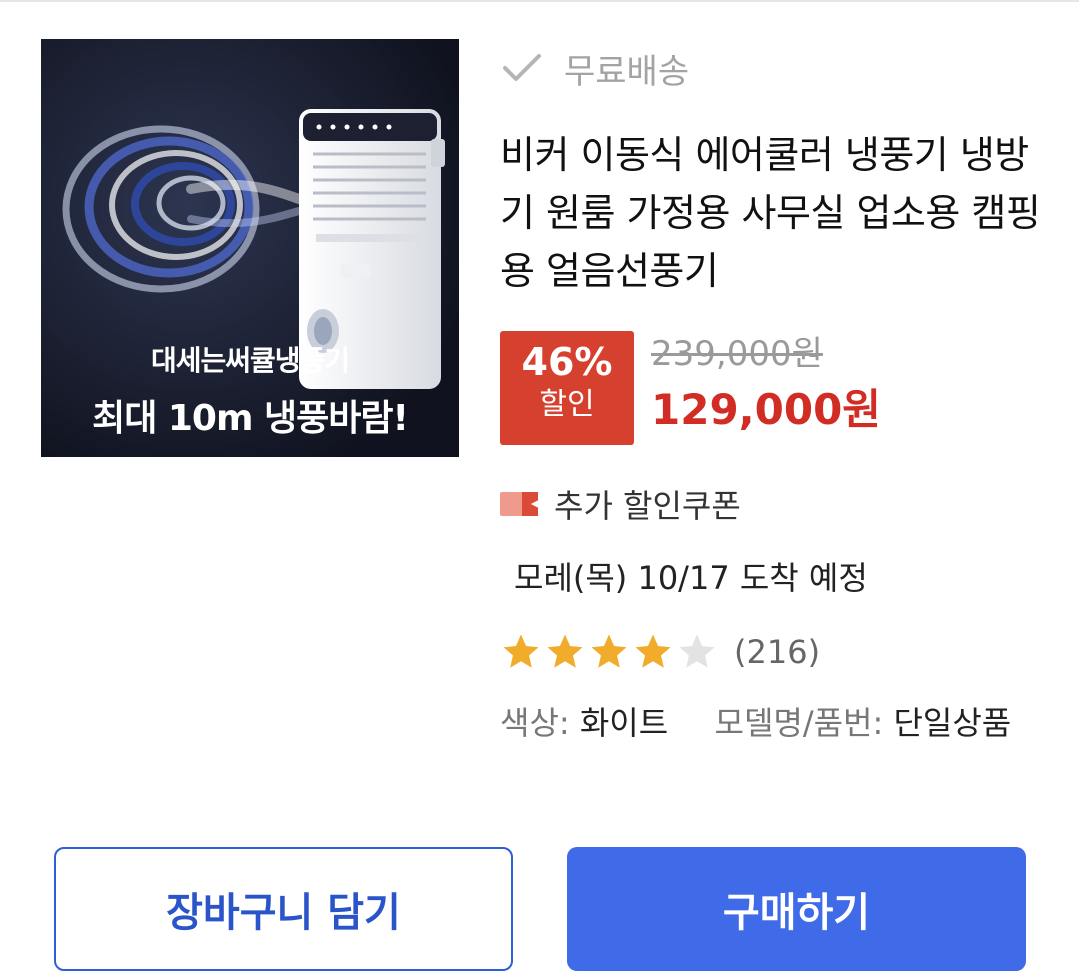  I want to click on product-options: 색상: 화이트 모델명/품번: 단일상품, so click(780, 723).